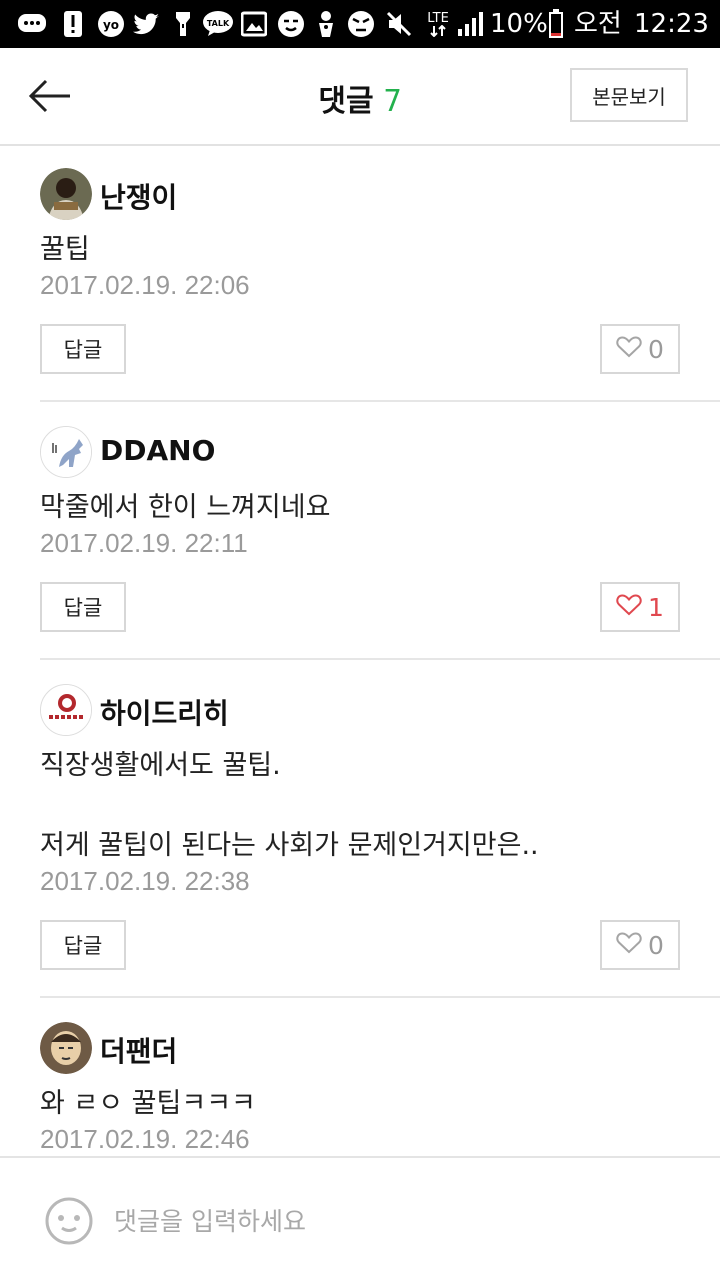 This screenshot has width=720, height=1282. I want to click on emoticon-app-icon, so click(291, 24).